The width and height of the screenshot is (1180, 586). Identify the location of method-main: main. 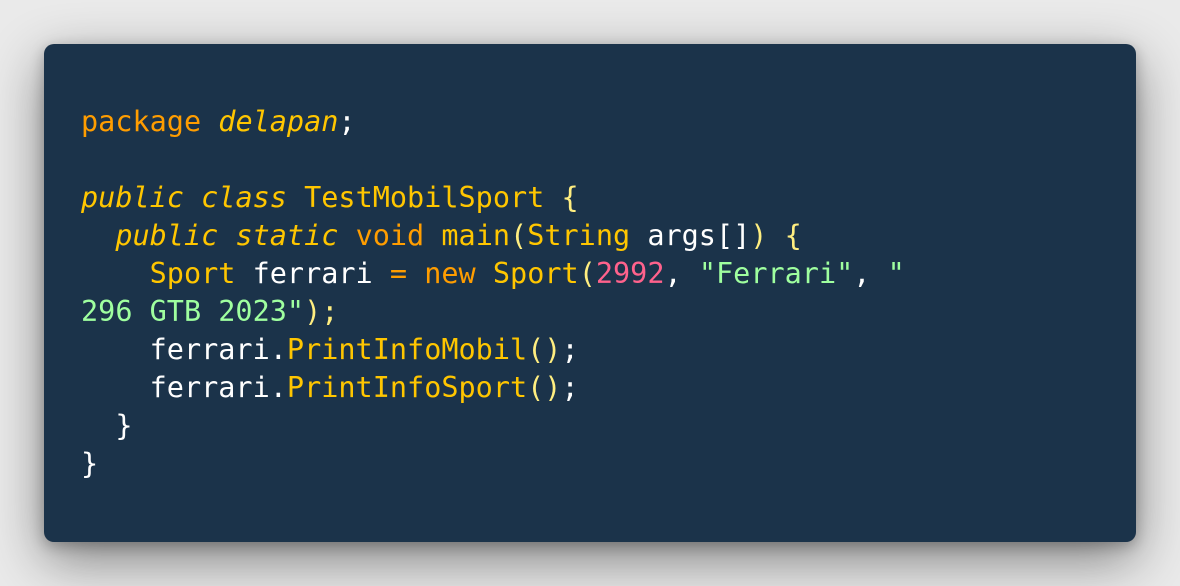
(476, 235).